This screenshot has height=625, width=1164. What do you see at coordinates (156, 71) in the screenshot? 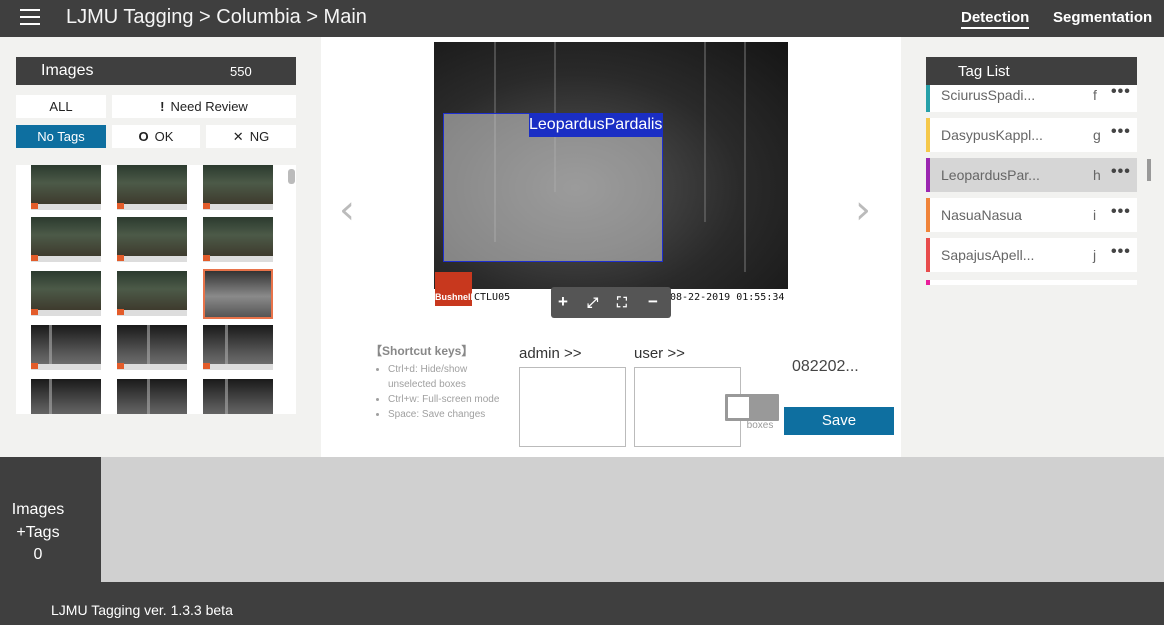
I see `images-header: Images 550` at bounding box center [156, 71].